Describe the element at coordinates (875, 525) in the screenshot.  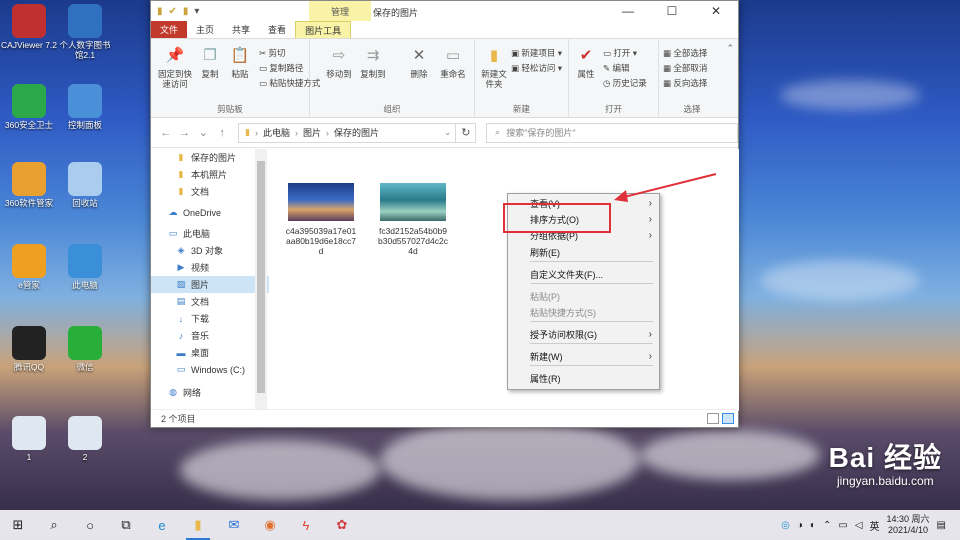
I see `input-language: 英` at that location.